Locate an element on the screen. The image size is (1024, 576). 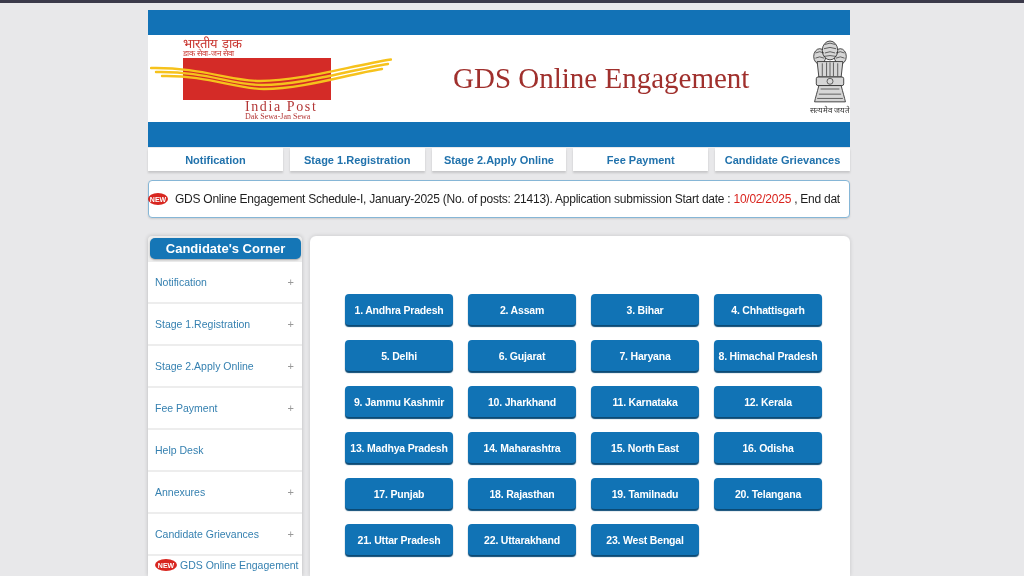
state-button: 21. Uttar Pradesh is located at coordinates (399, 539).